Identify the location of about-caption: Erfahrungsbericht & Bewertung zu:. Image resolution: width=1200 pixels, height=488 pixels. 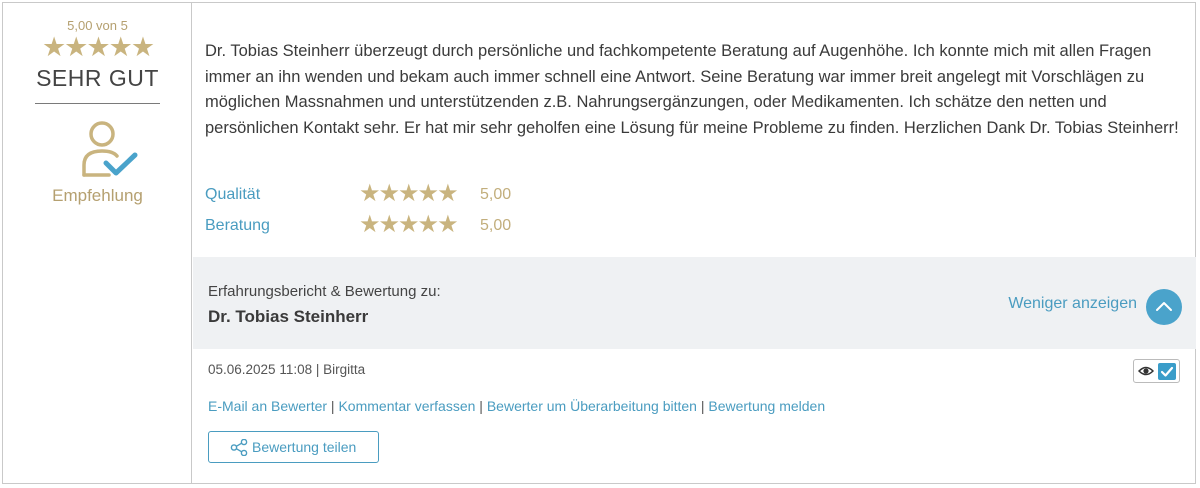
(324, 291).